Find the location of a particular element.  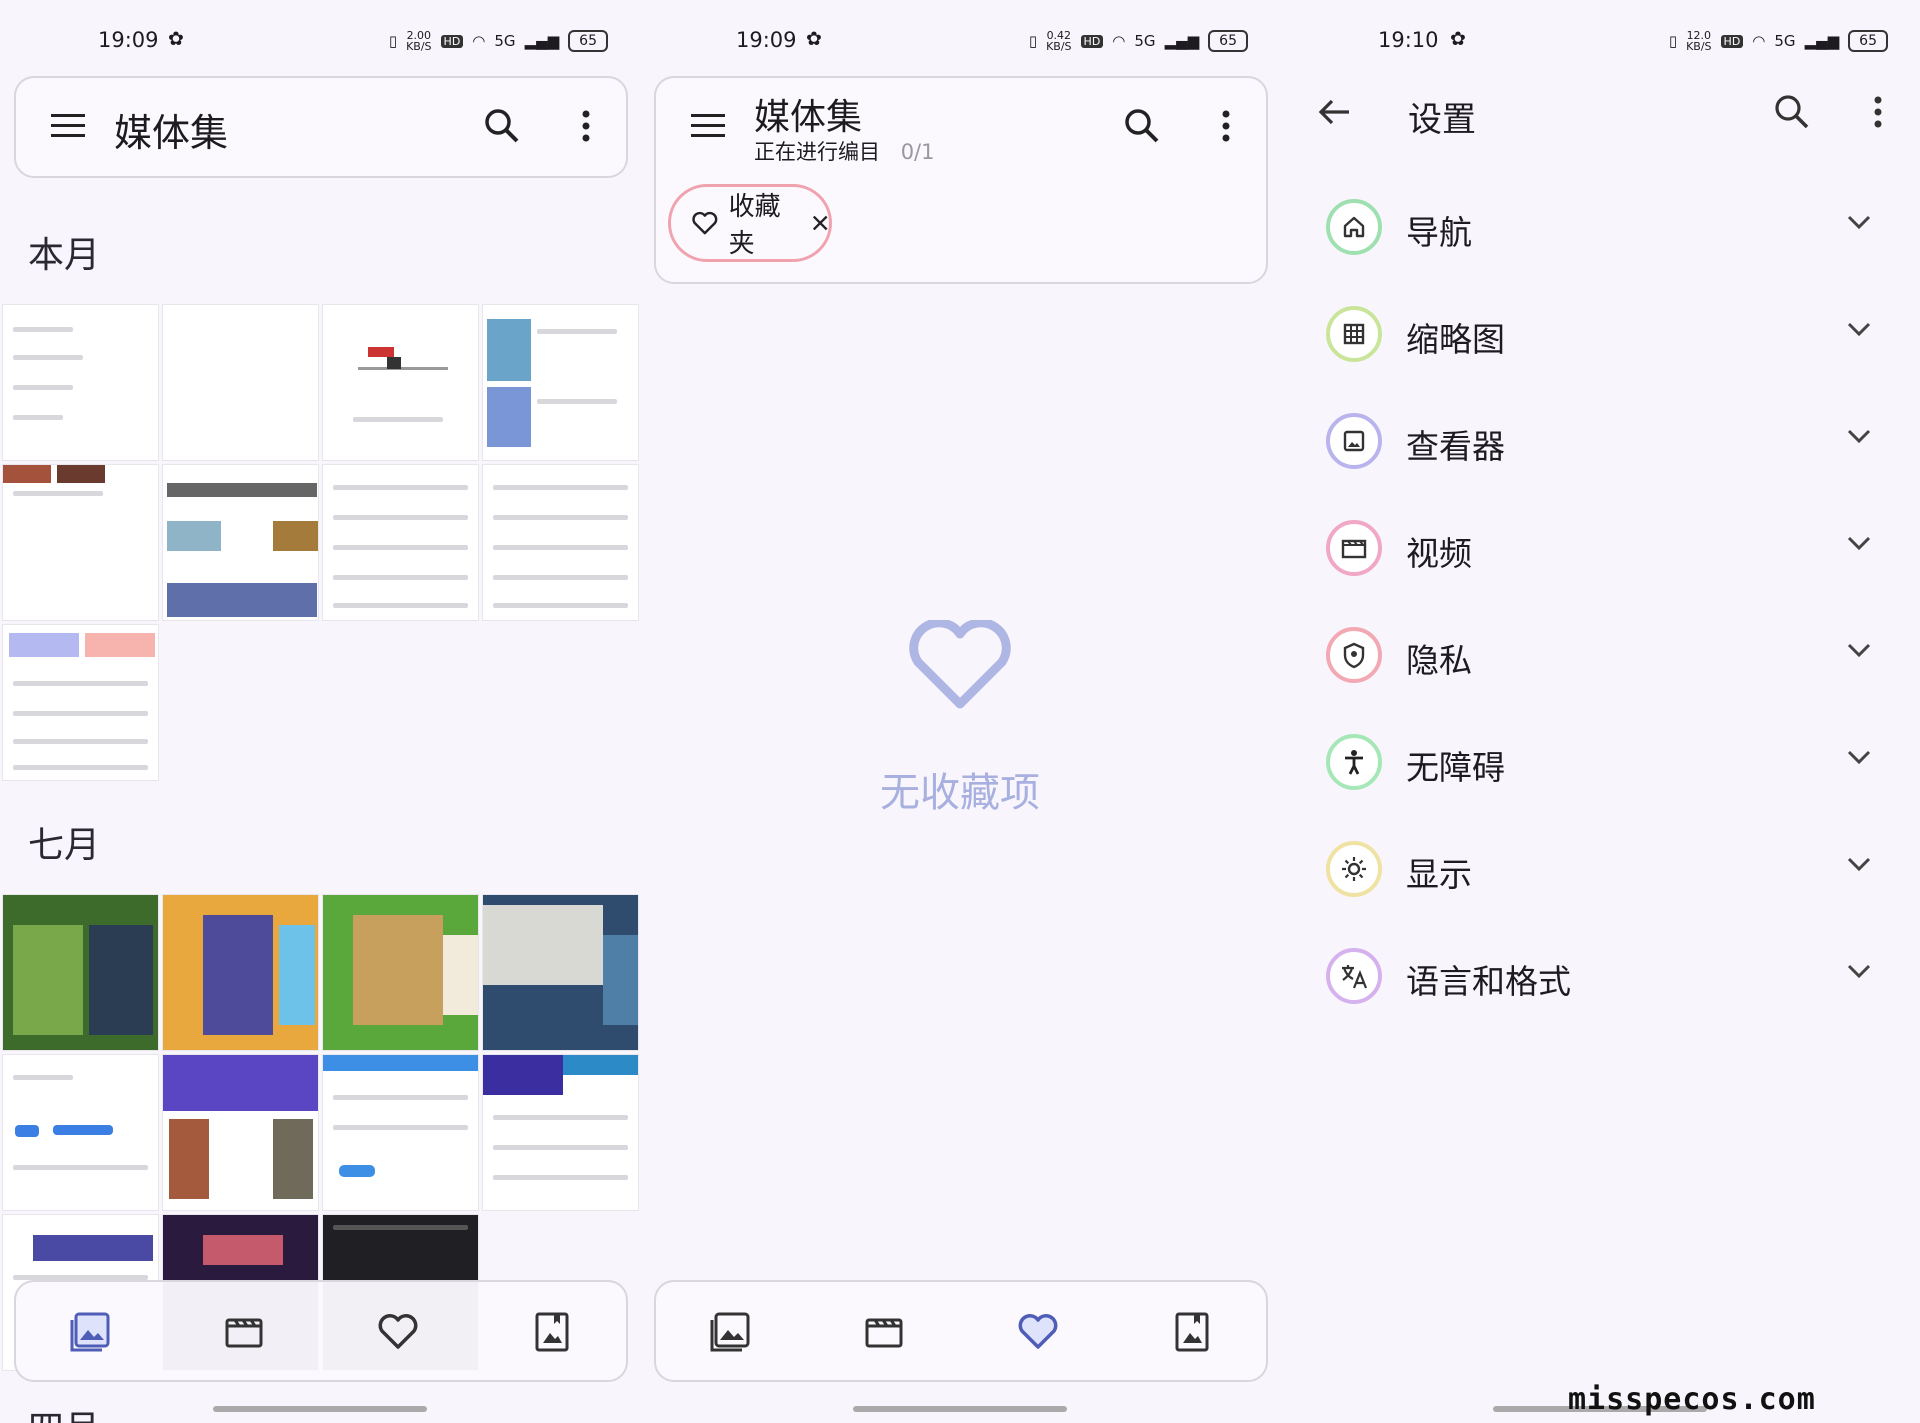

settings-item-label: 语言和格式 is located at coordinates (1488, 981).